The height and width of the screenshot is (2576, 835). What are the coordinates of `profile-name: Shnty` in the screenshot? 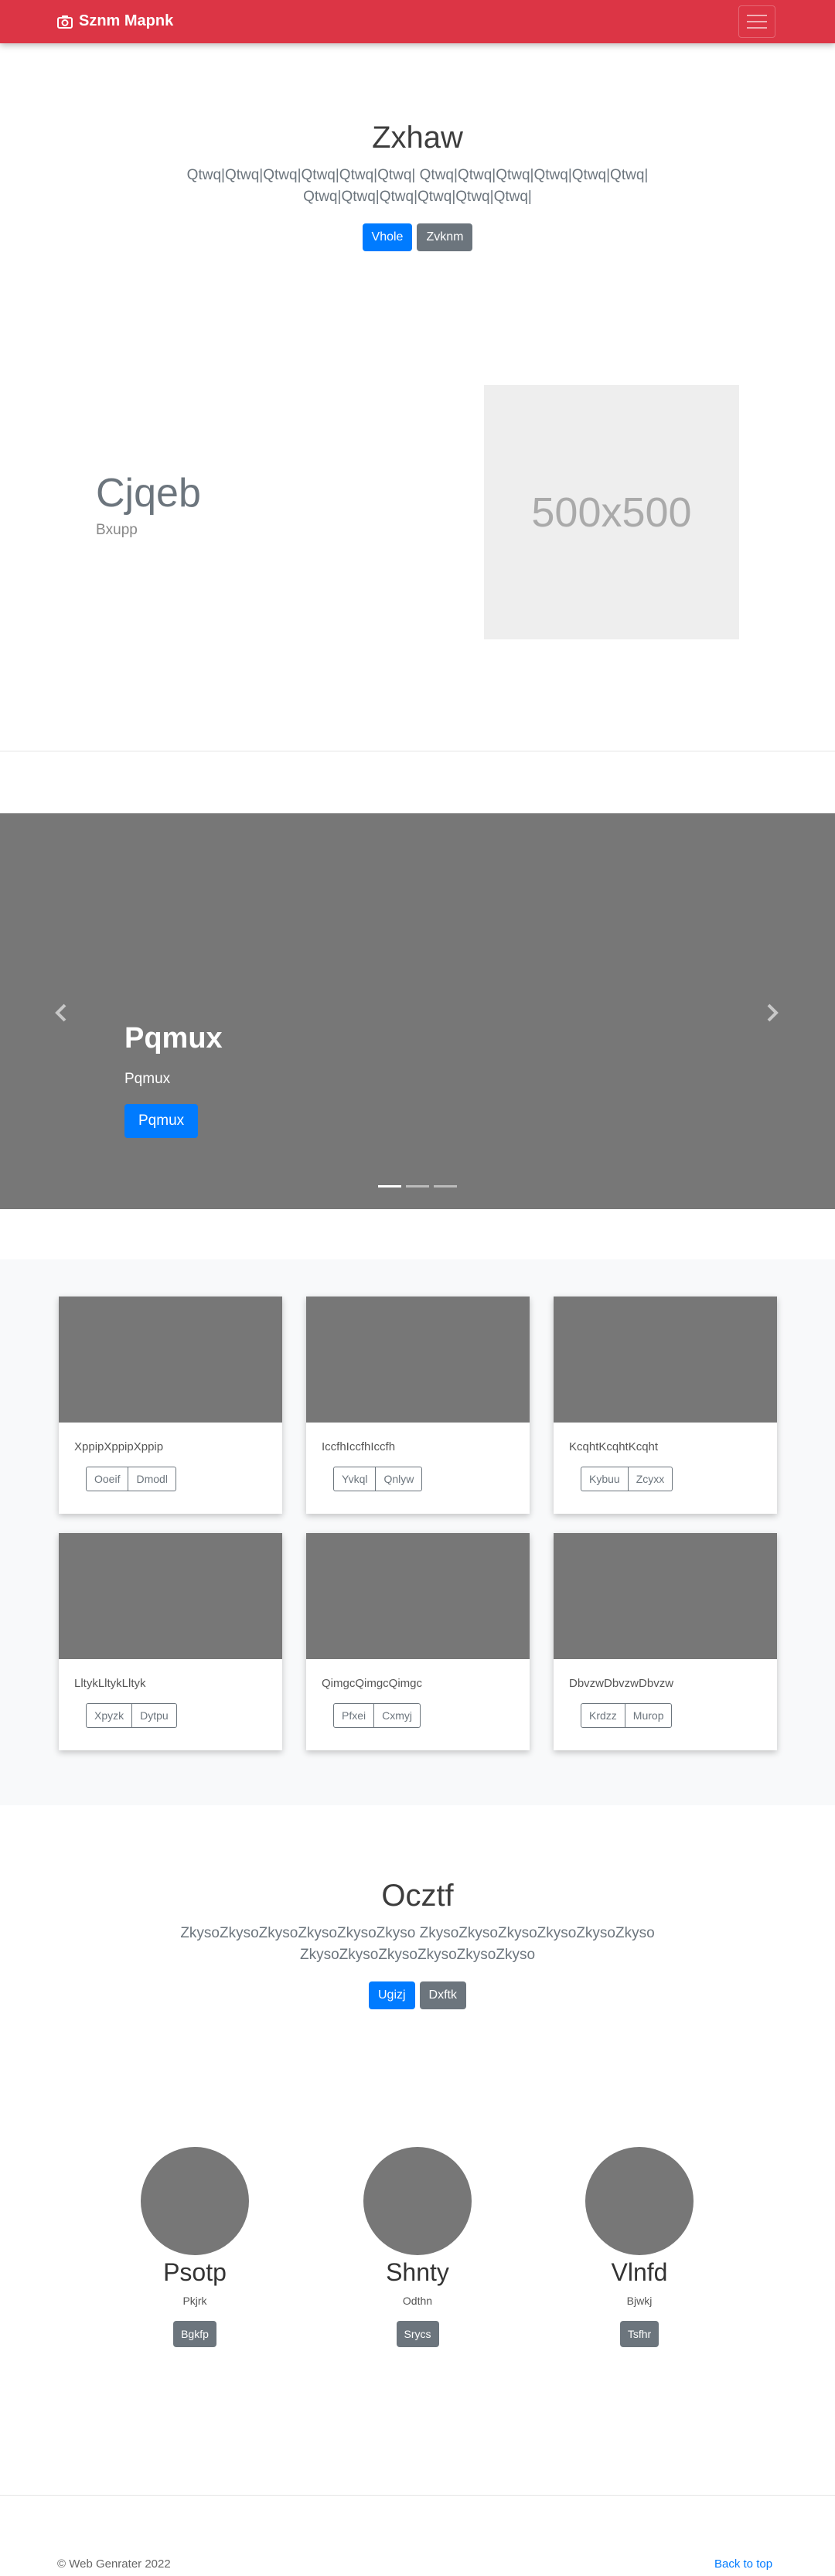 It's located at (417, 2272).